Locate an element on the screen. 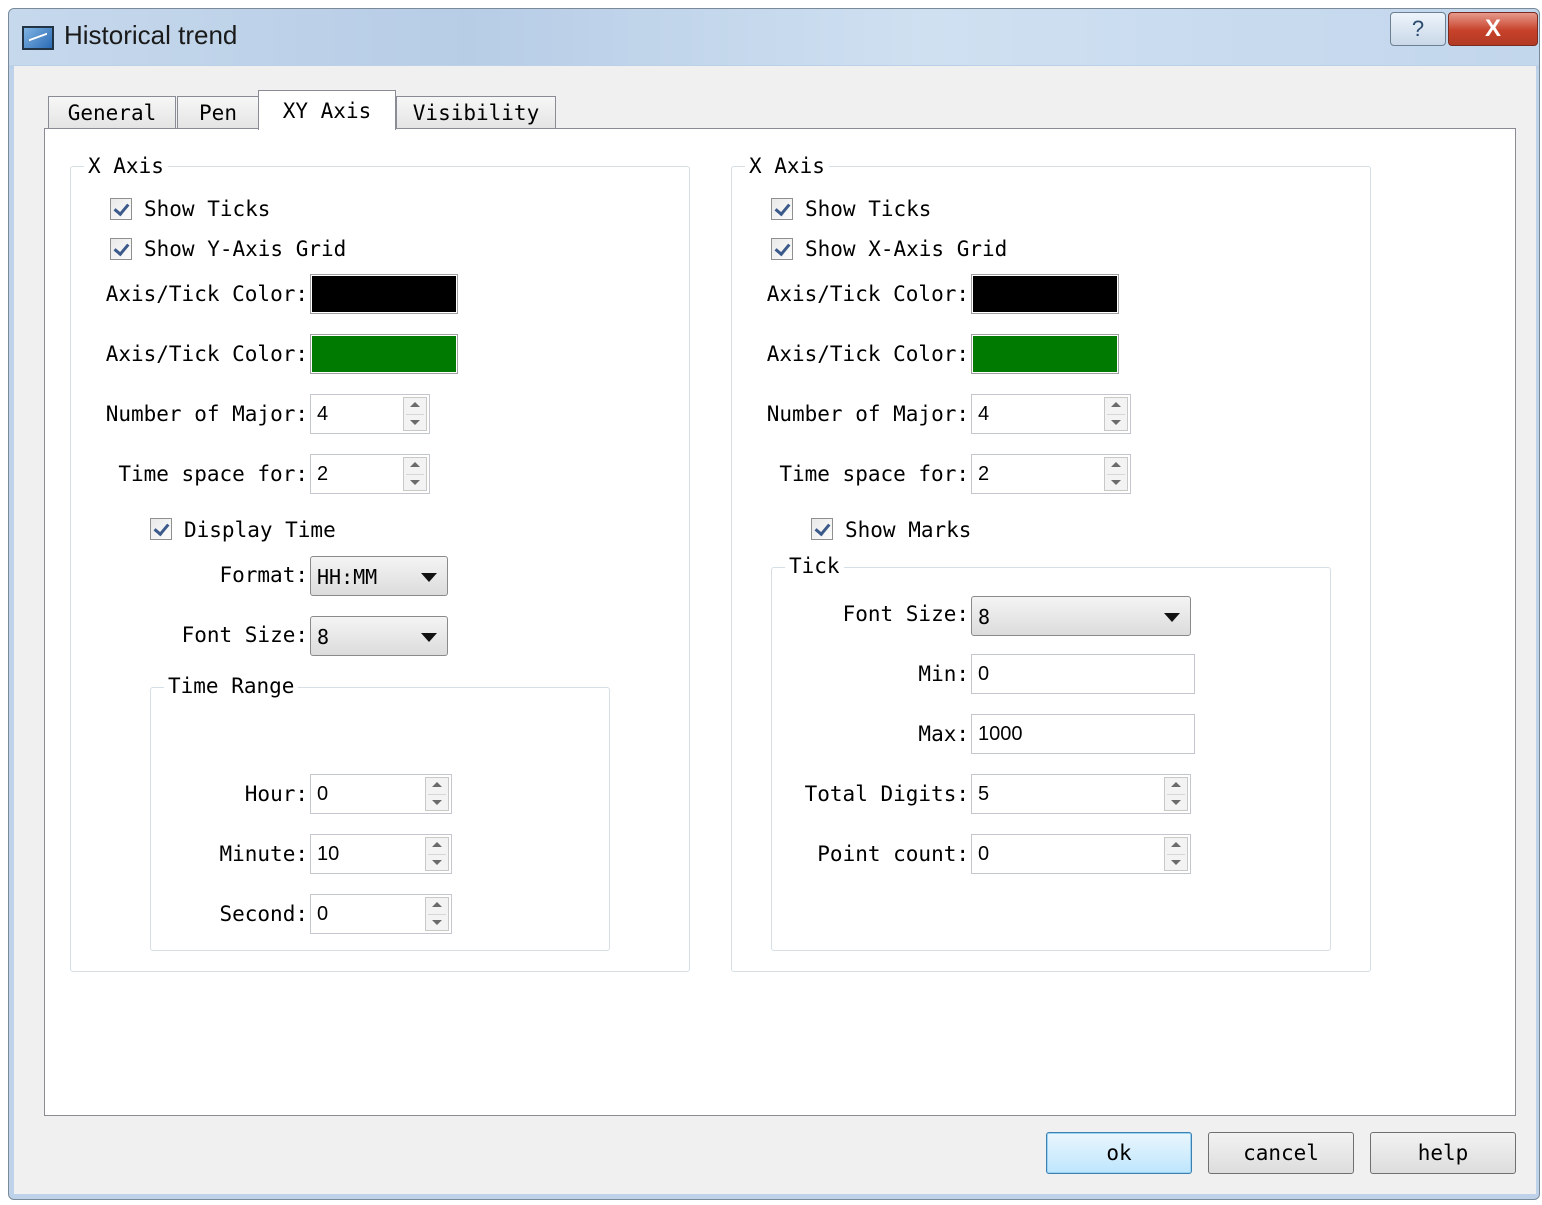 Image resolution: width=1542 pixels, height=1205 pixels. second-label: Second: is located at coordinates (263, 914).